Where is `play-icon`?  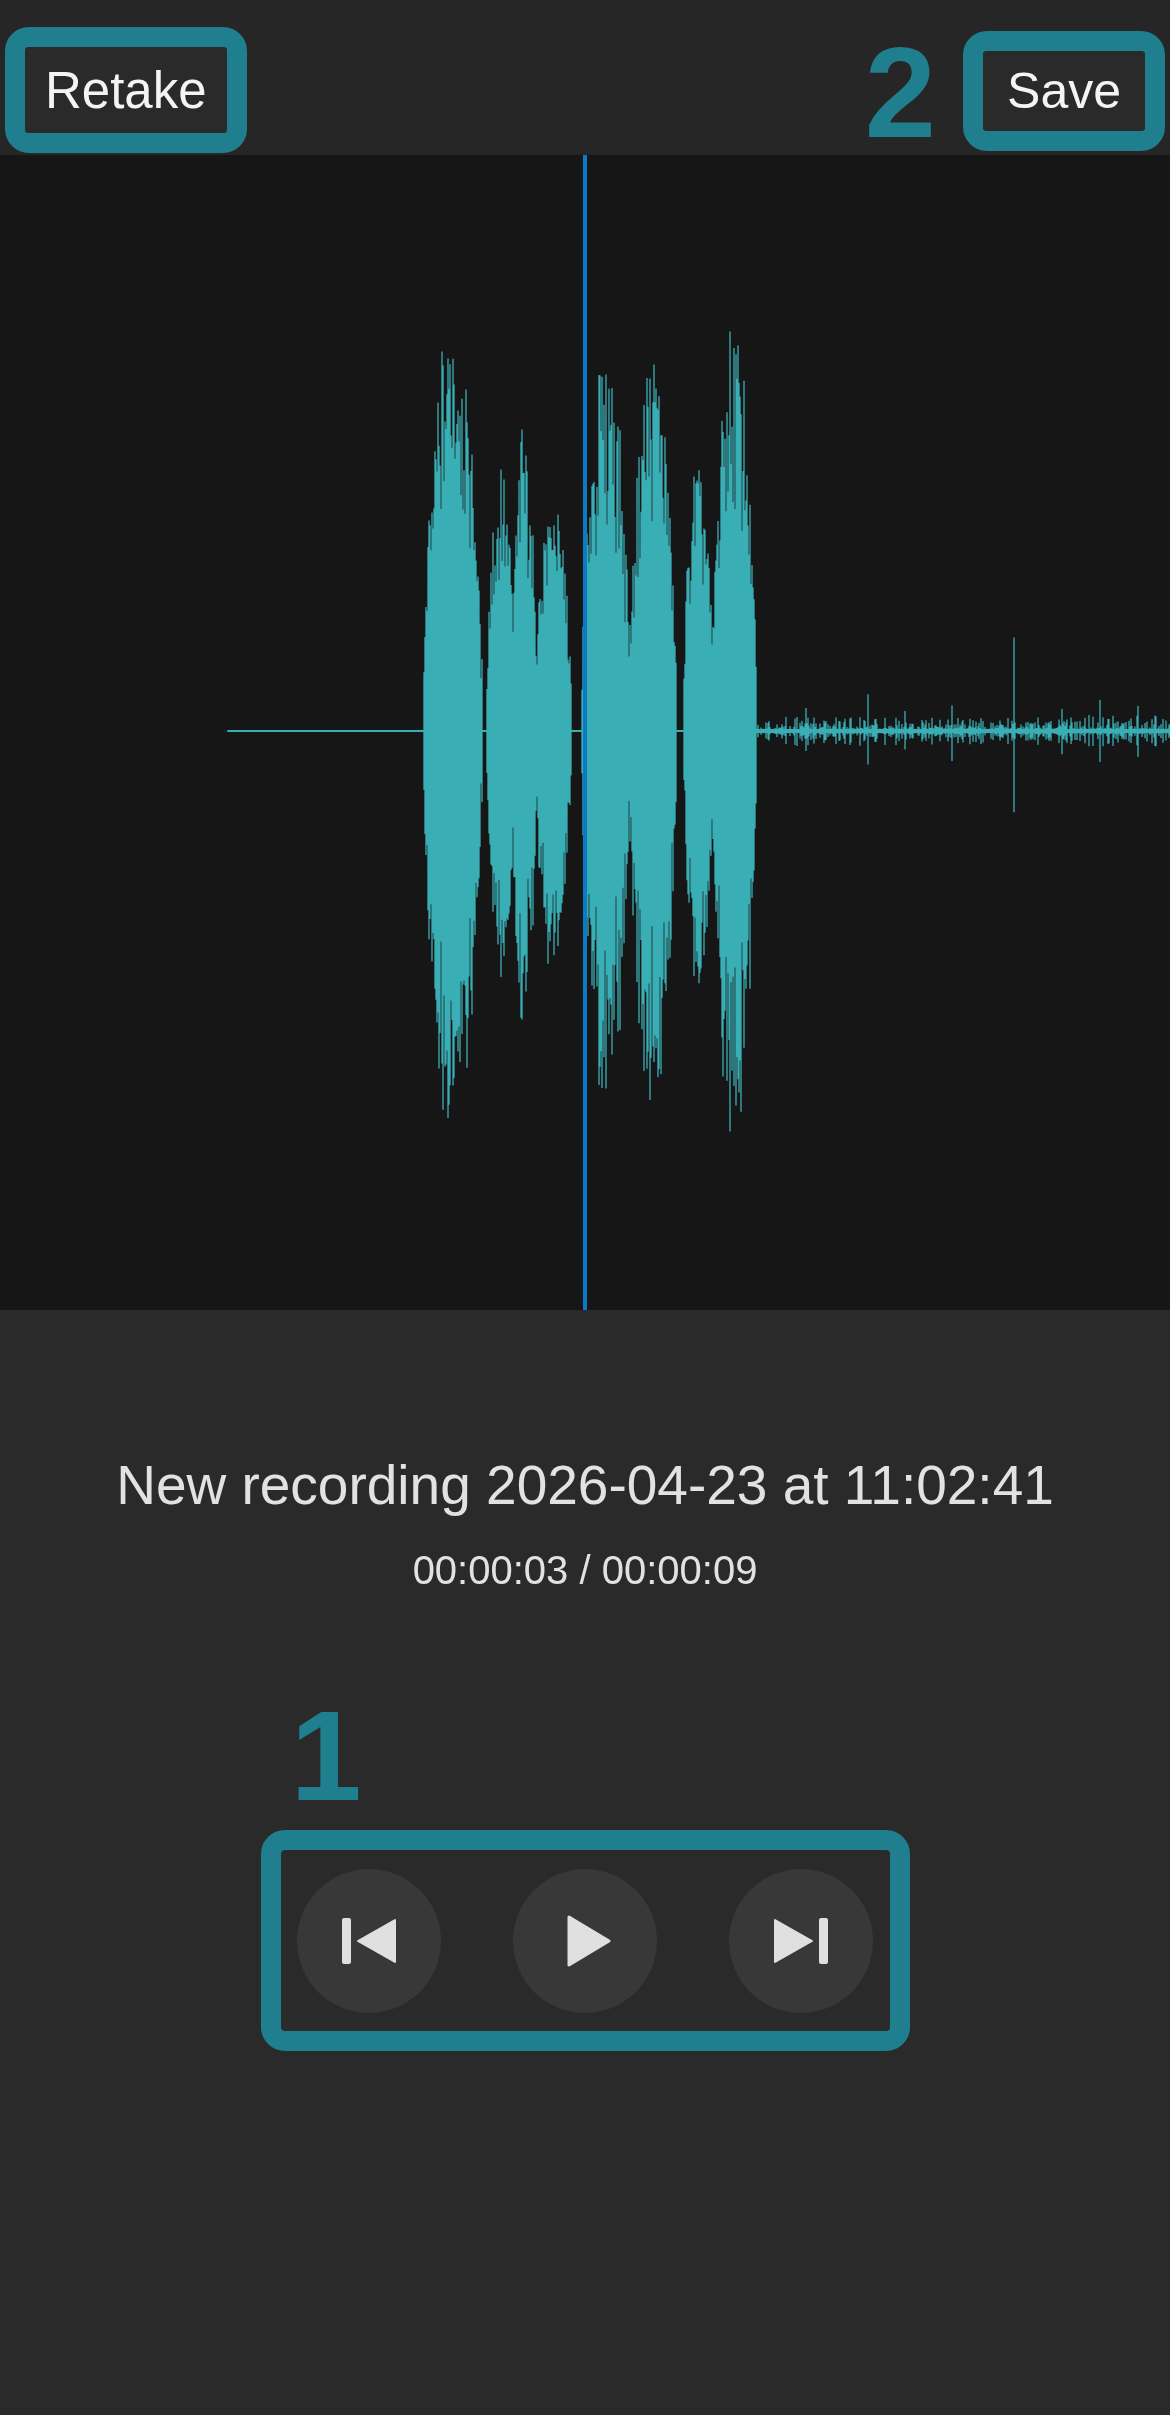
play-icon is located at coordinates (589, 1940).